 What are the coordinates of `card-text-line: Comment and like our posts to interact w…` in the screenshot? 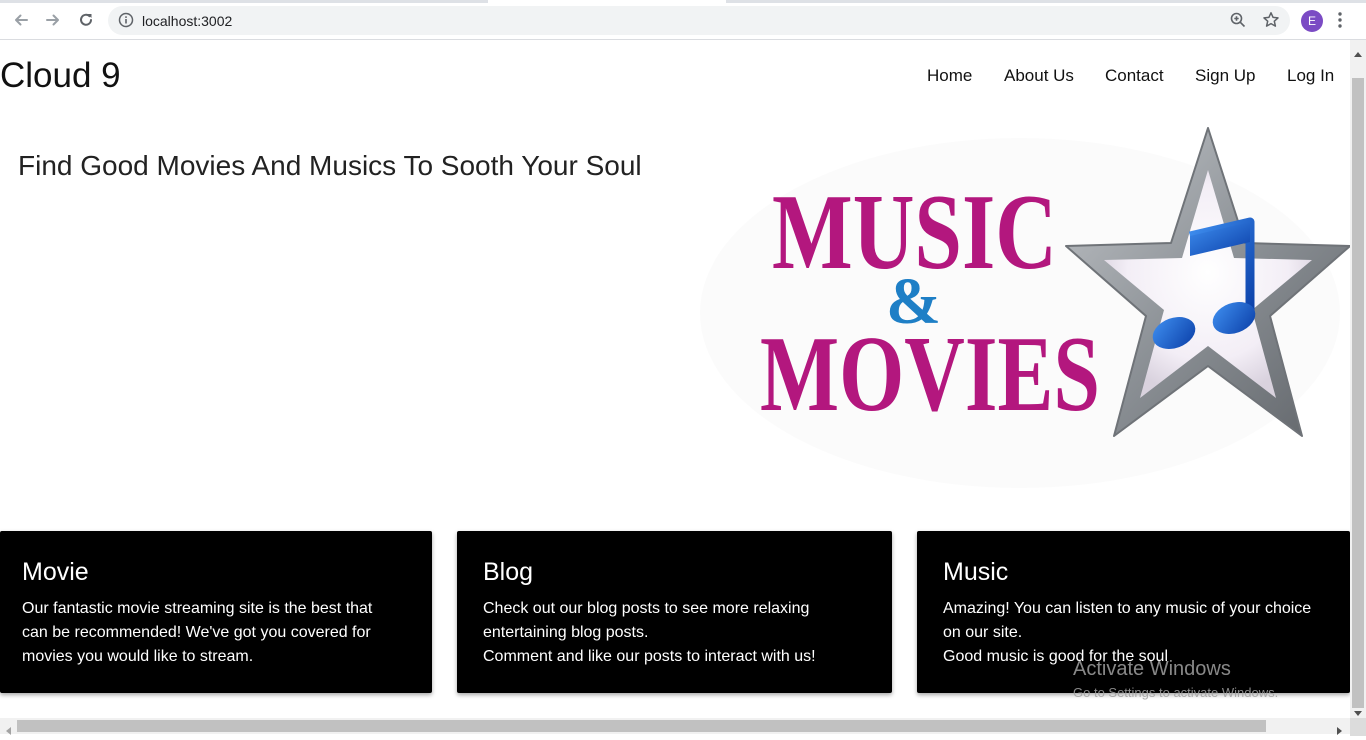 It's located at (649, 656).